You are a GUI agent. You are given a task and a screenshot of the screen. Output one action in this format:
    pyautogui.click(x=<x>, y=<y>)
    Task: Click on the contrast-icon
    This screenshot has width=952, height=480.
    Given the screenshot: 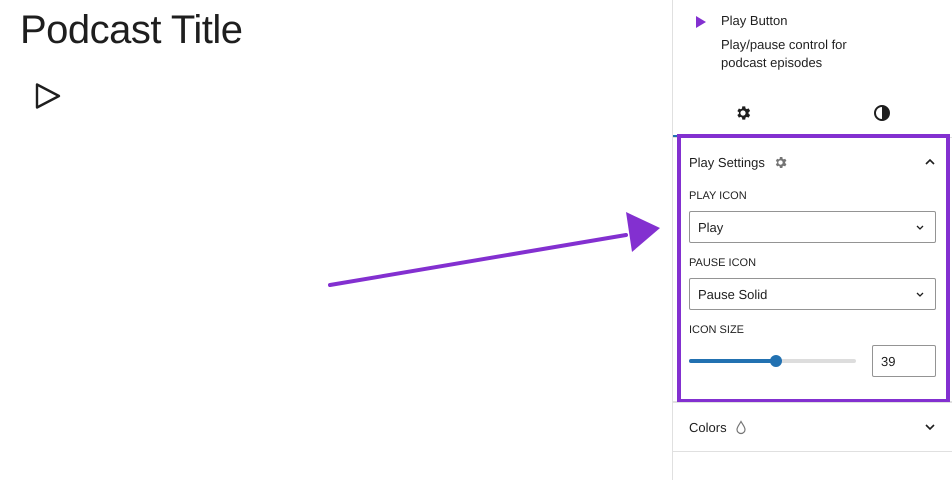 What is the action you would take?
    pyautogui.click(x=882, y=113)
    